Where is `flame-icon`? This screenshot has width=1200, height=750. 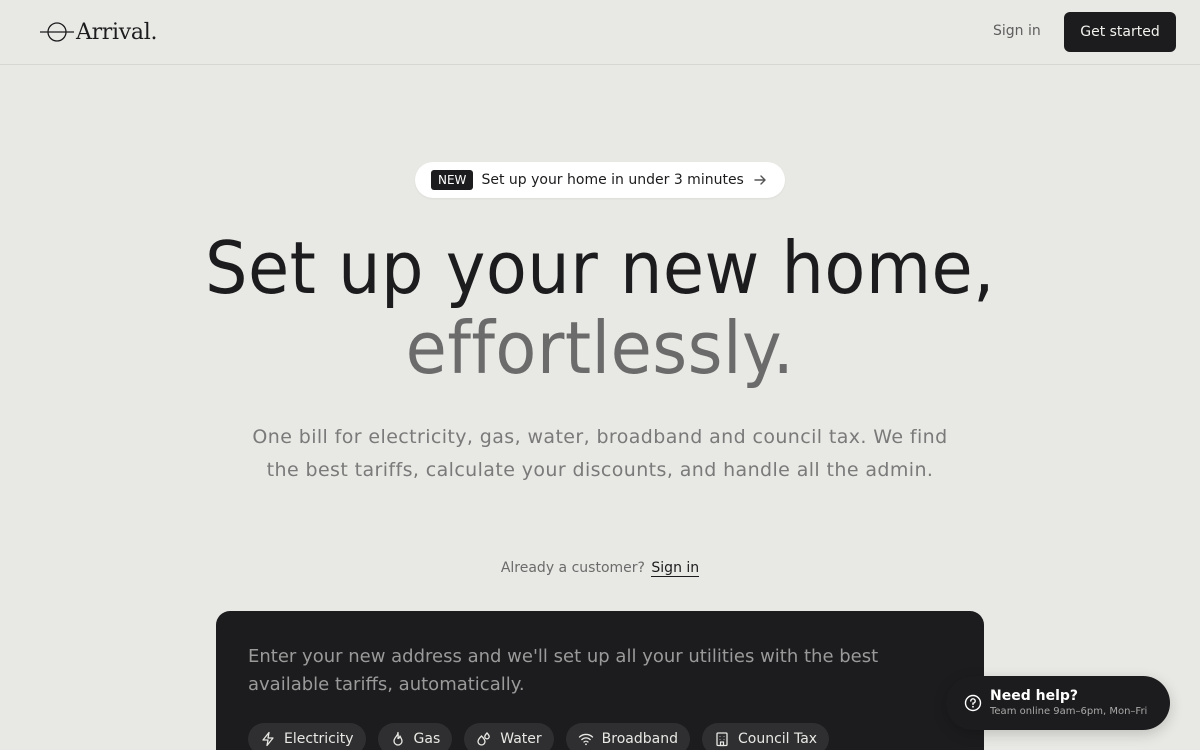 flame-icon is located at coordinates (397, 738).